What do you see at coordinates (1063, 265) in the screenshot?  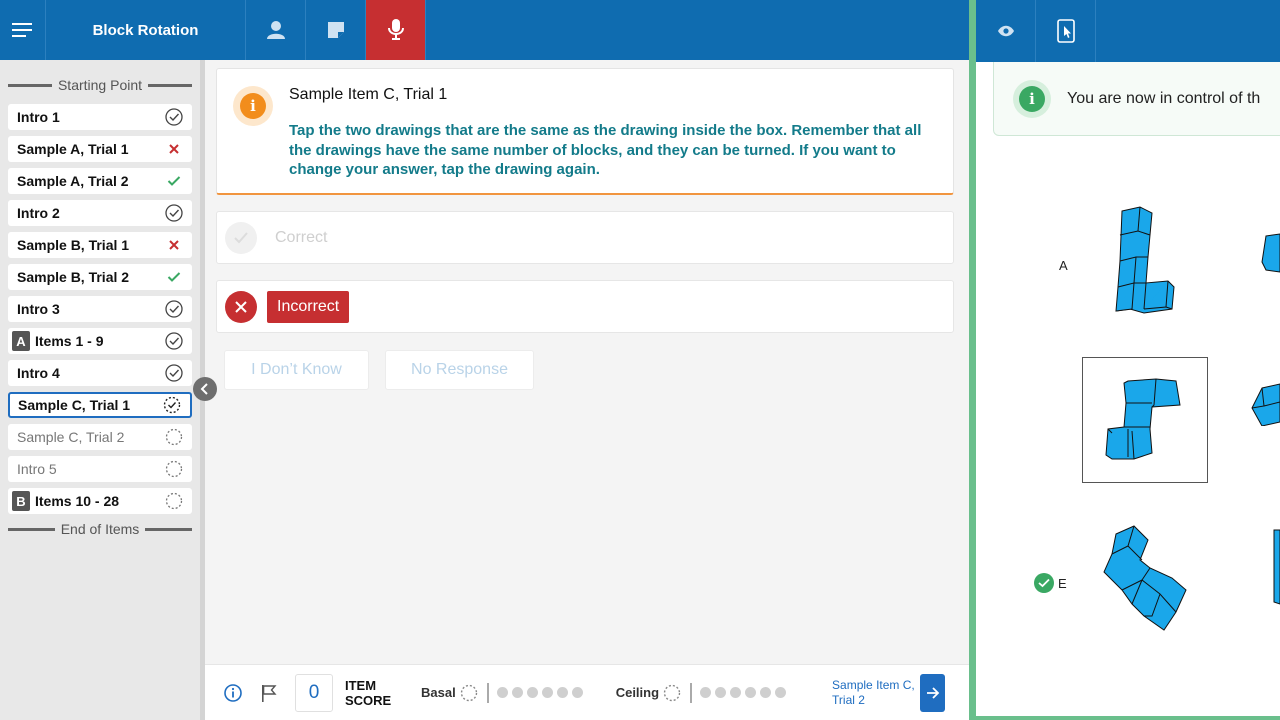 I see `option-a-label: A` at bounding box center [1063, 265].